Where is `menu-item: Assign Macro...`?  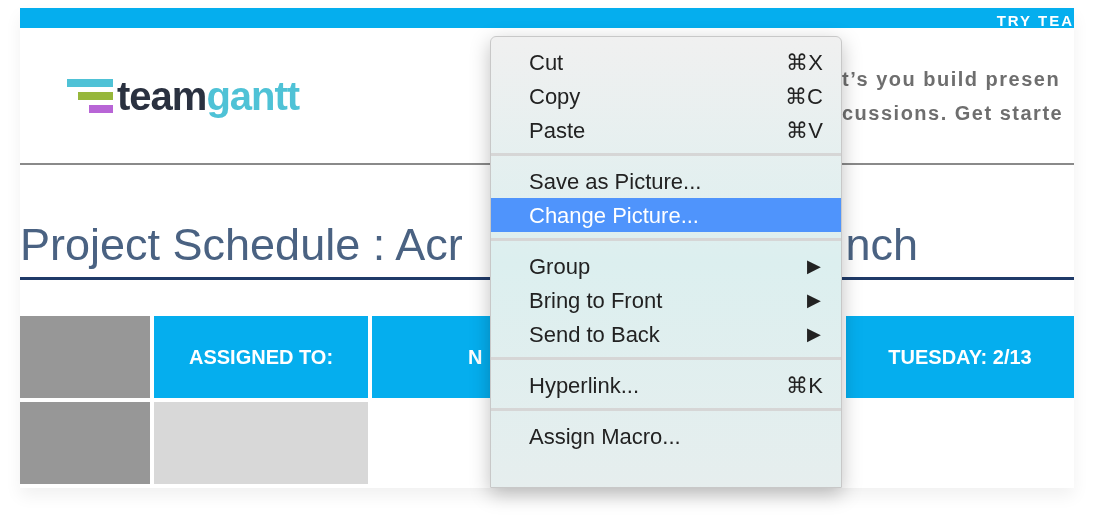
menu-item: Assign Macro... is located at coordinates (666, 436).